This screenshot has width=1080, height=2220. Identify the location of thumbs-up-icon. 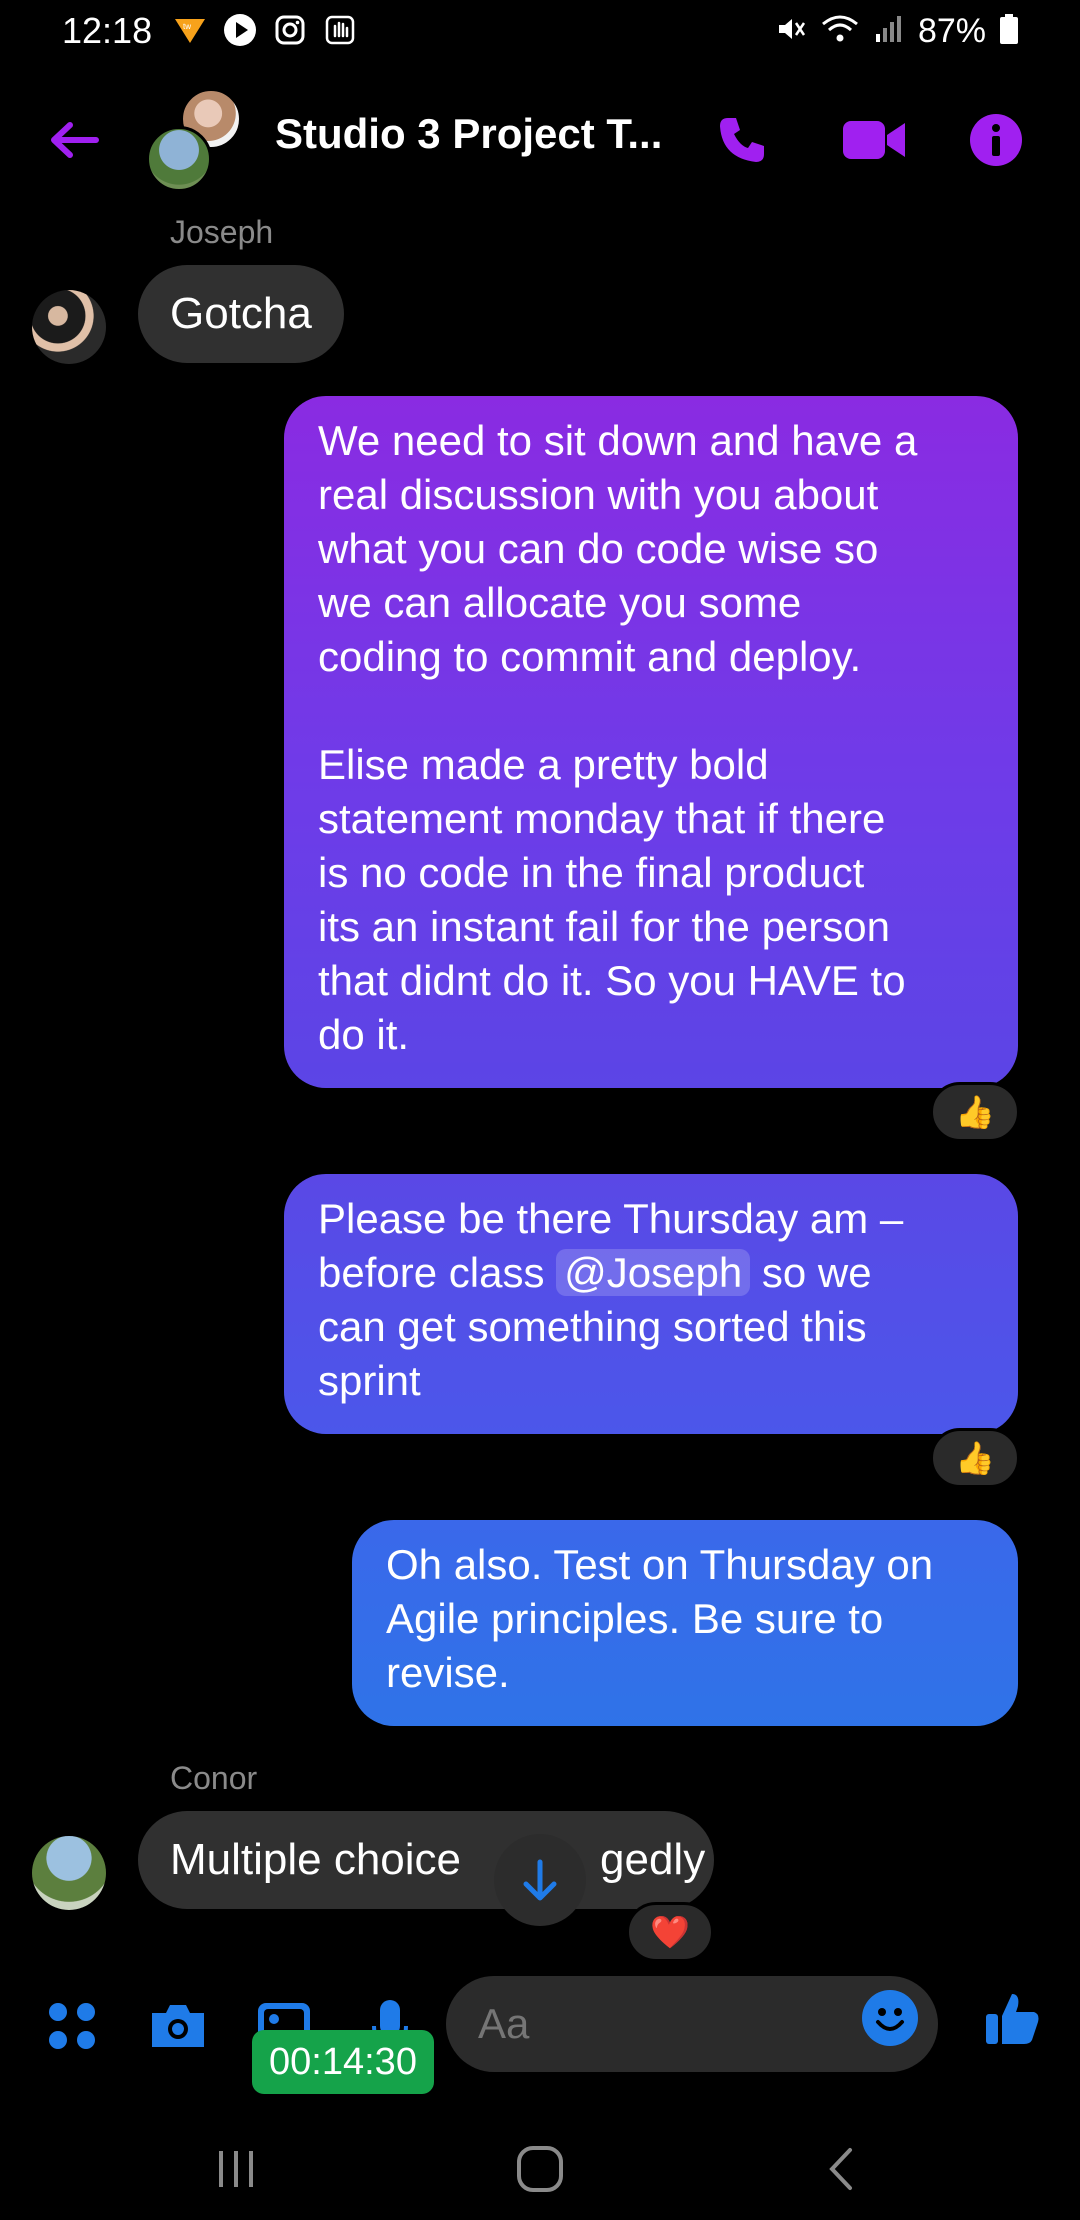
(1012, 2019).